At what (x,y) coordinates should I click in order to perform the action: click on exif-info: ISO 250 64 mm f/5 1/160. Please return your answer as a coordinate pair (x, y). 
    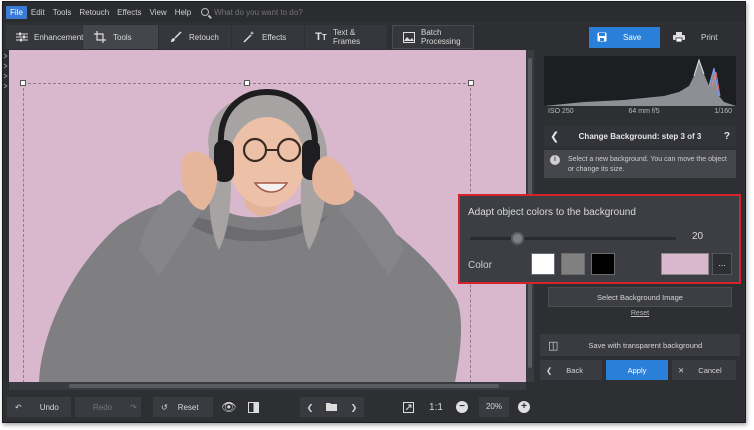
    Looking at the image, I should click on (640, 114).